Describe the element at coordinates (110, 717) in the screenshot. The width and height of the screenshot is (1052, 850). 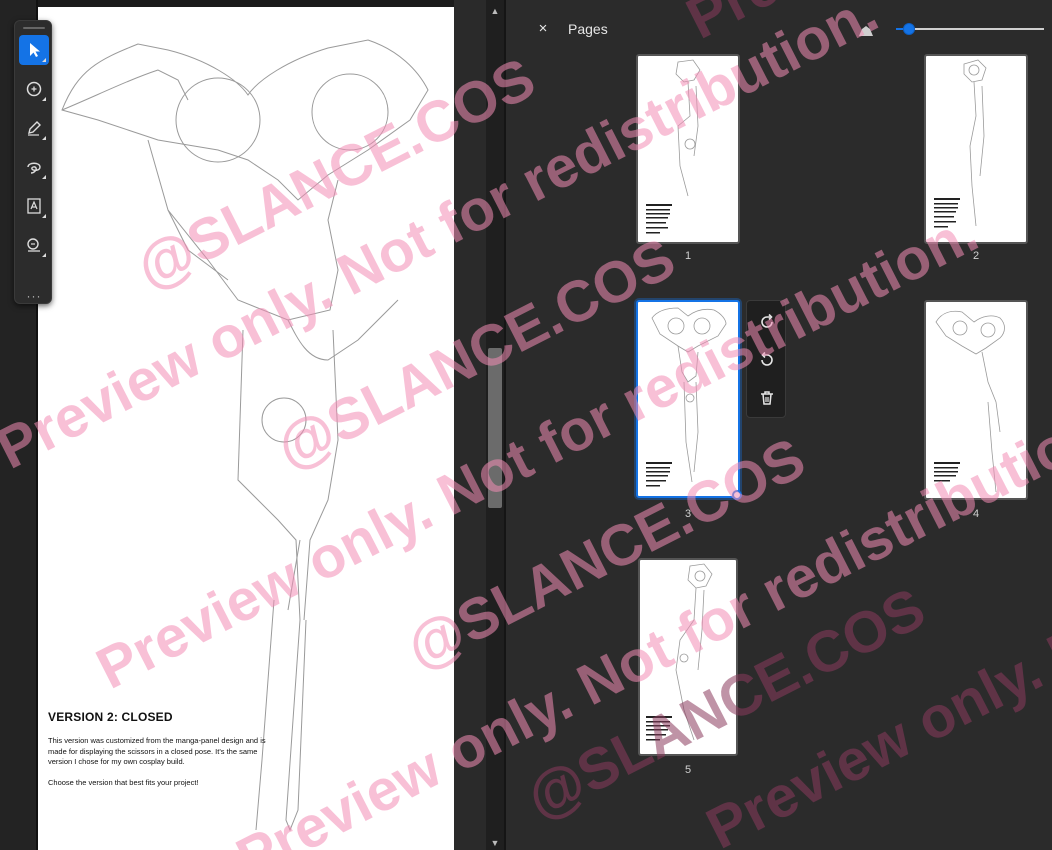
I see `document-heading: VERSION 2: CLOSED` at that location.